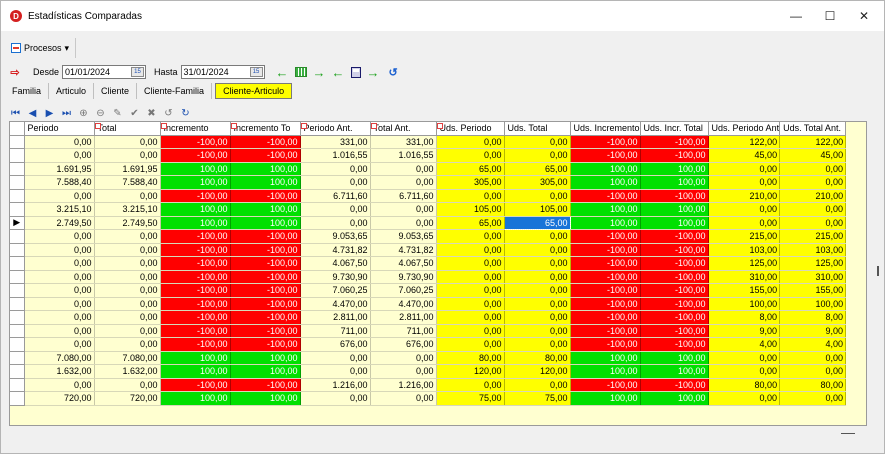 Image resolution: width=885 pixels, height=454 pixels. I want to click on table-cell: 4.731,82, so click(403, 250).